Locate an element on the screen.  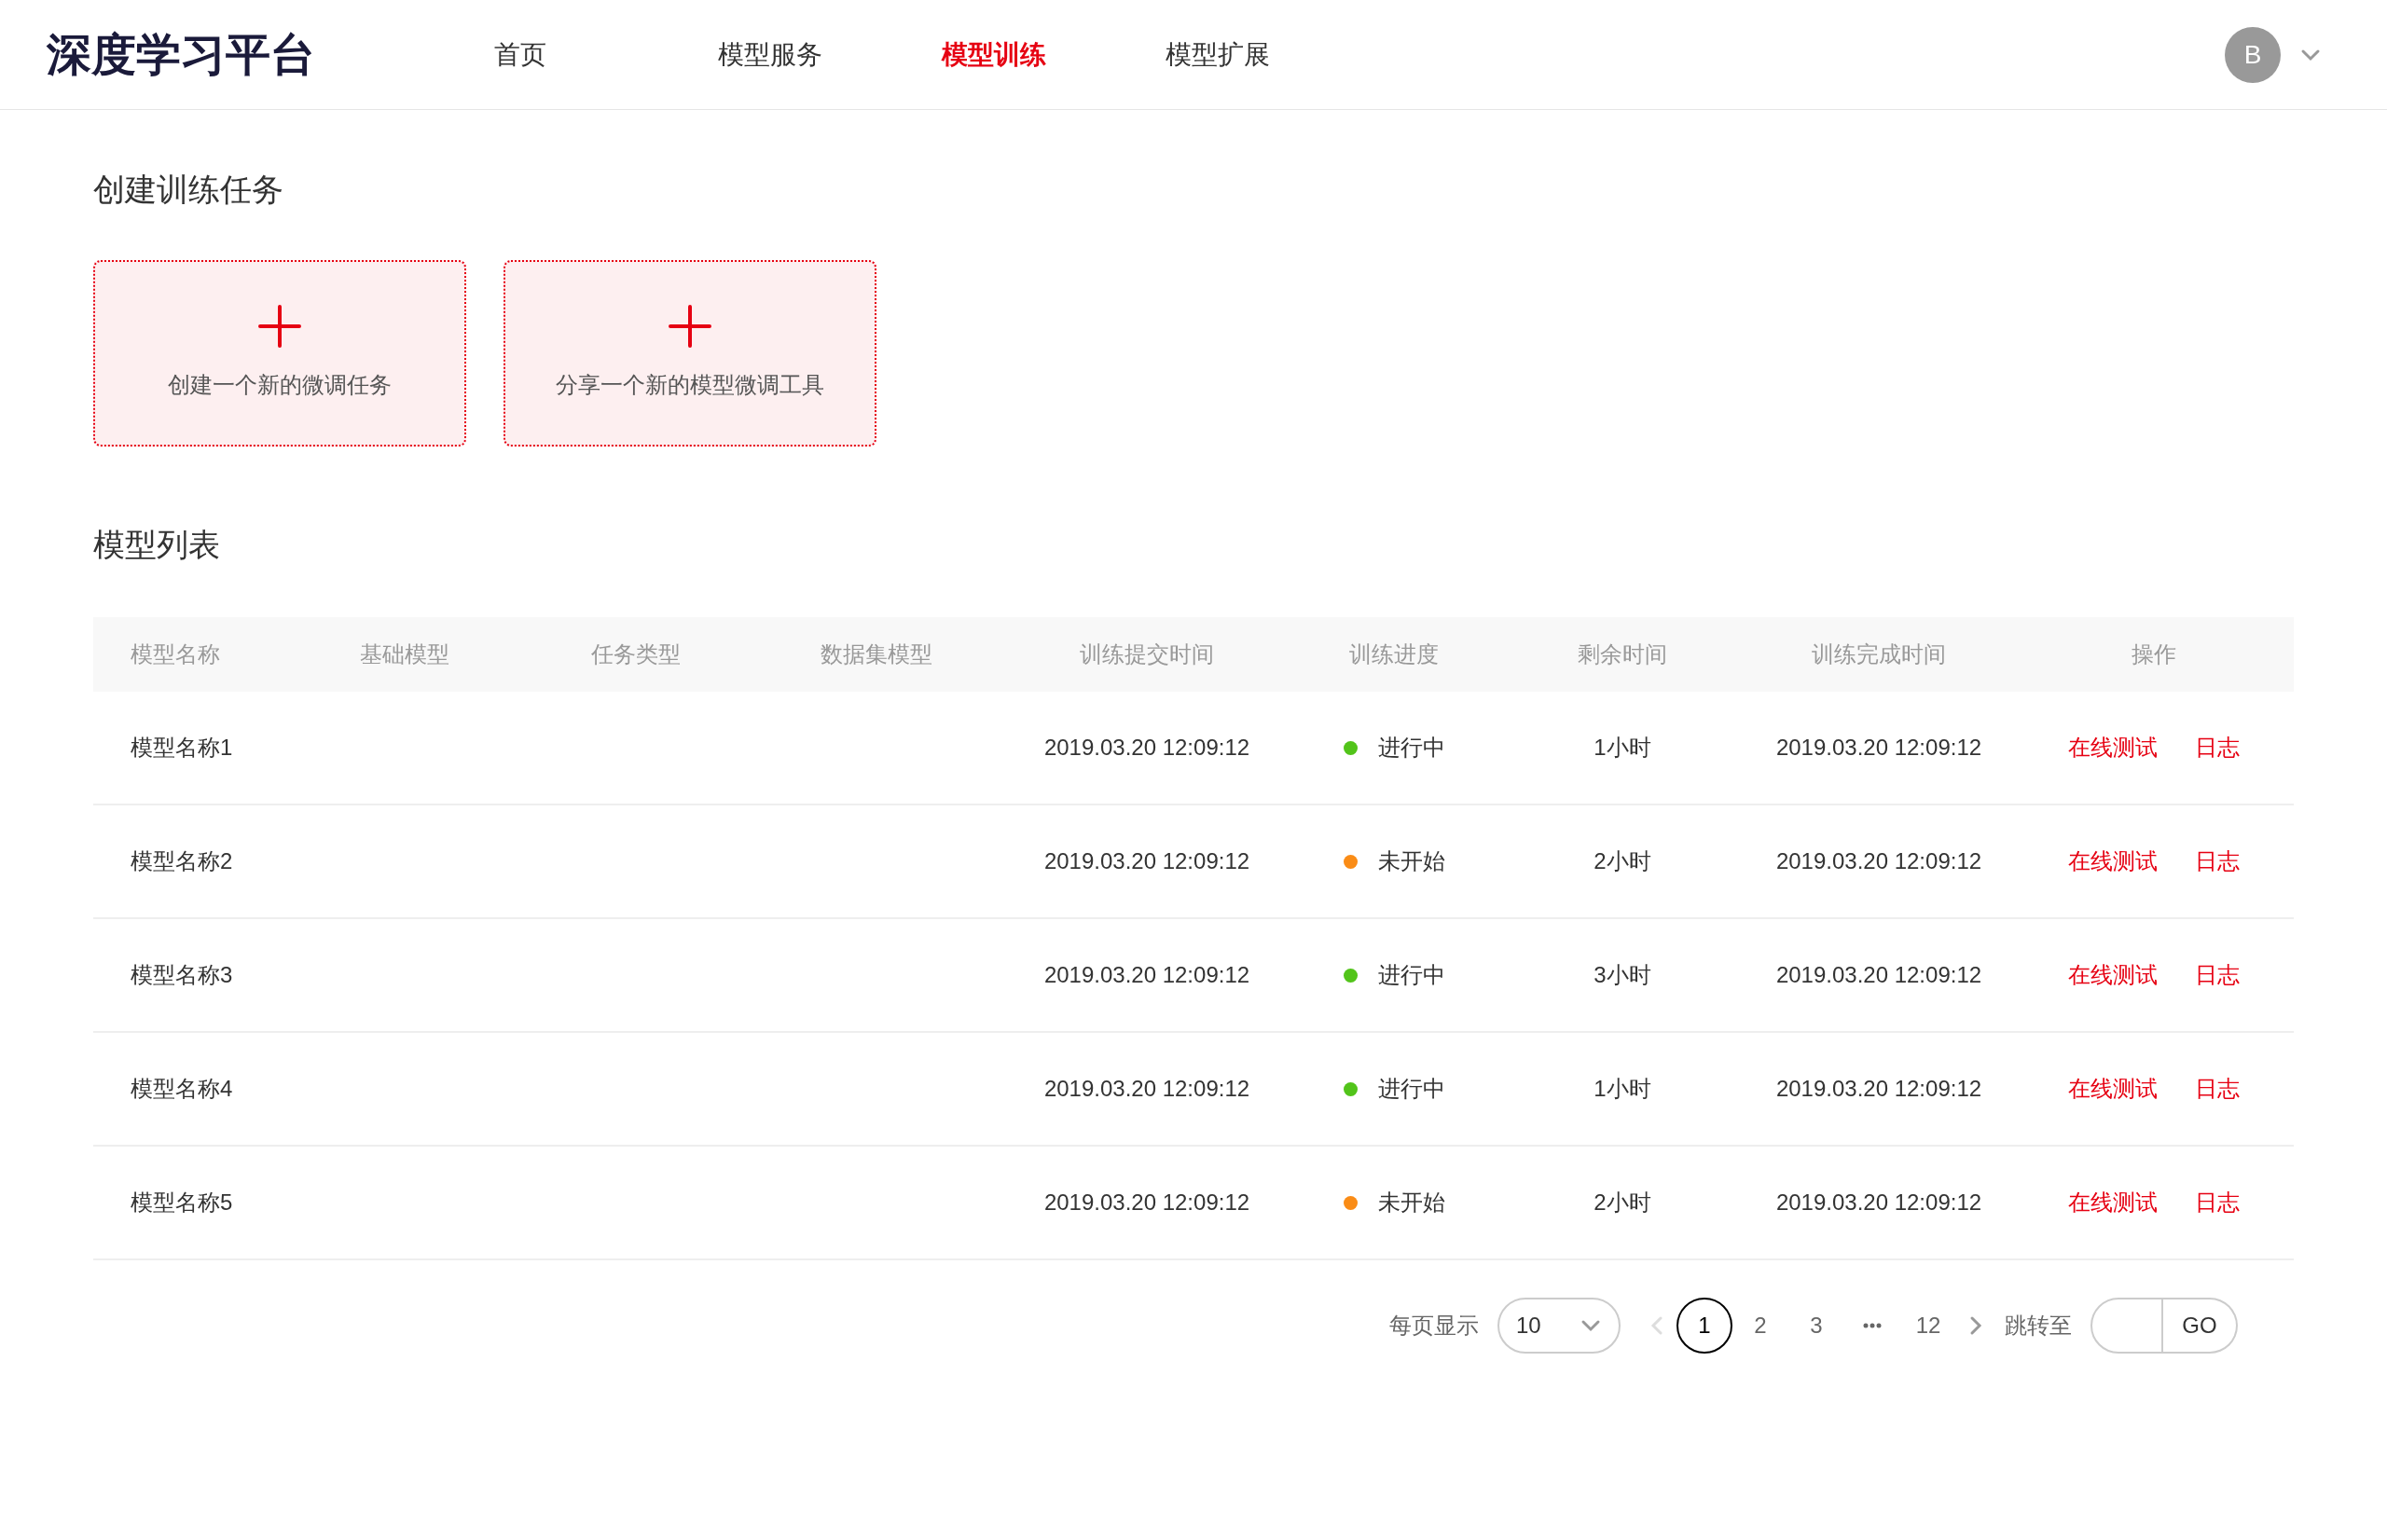
column-header: 训练进度 is located at coordinates (1394, 654).